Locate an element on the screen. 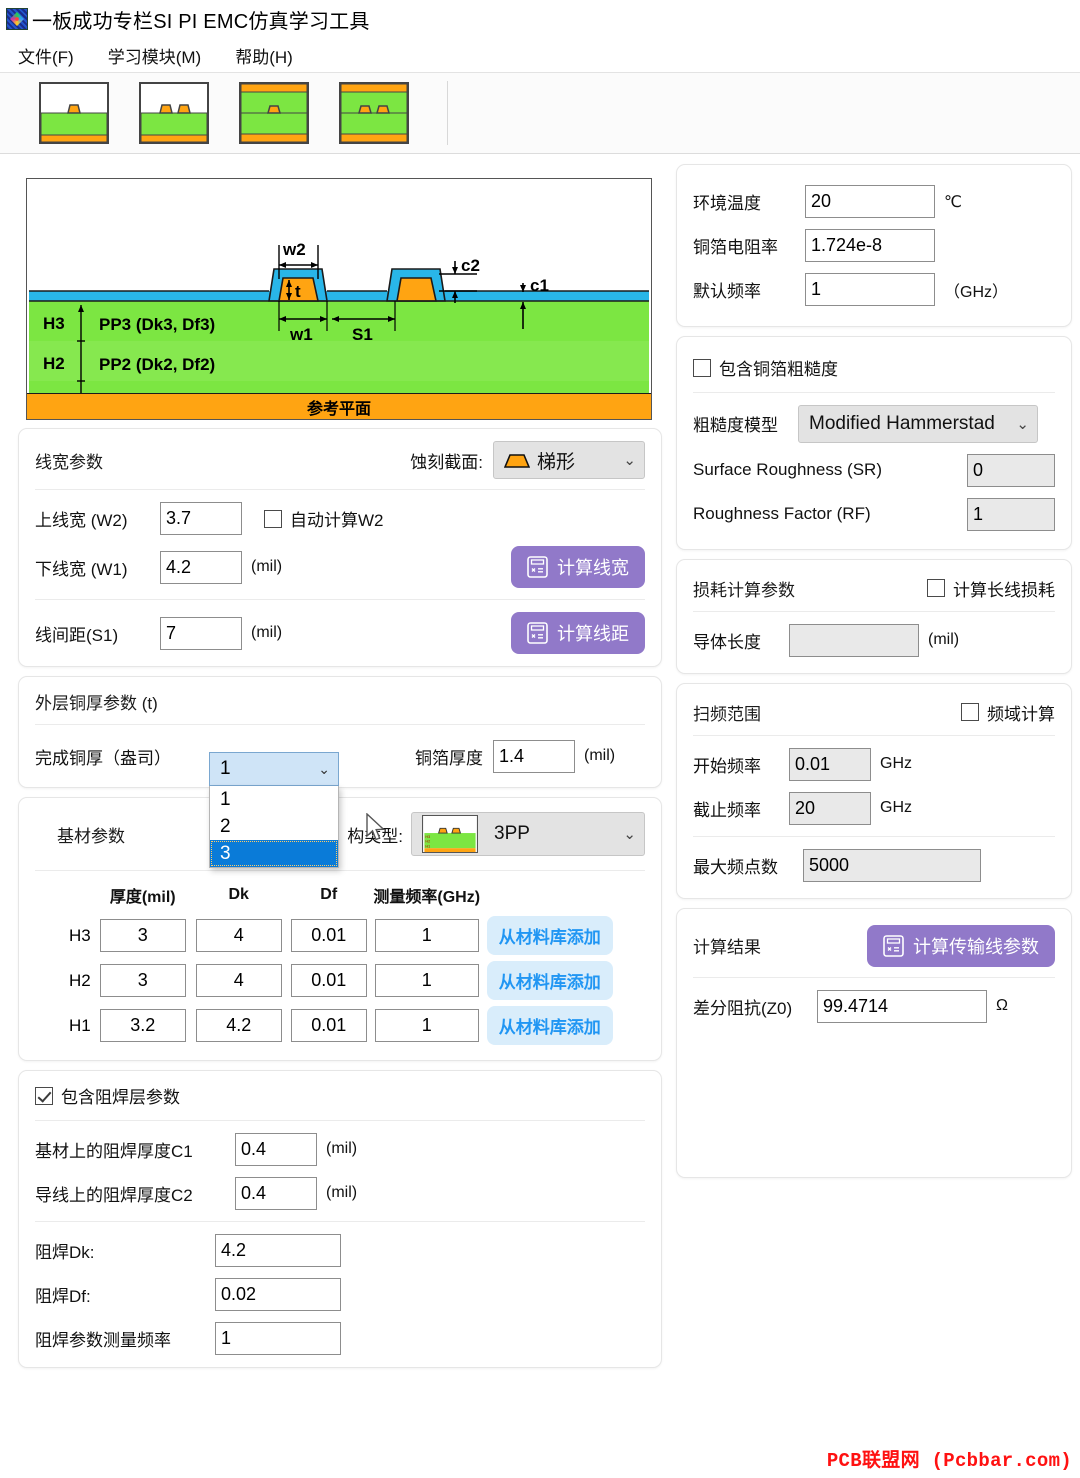 The width and height of the screenshot is (1080, 1478). include-soldermask-checkbox: 包含阻焊层参数 is located at coordinates (107, 1095).